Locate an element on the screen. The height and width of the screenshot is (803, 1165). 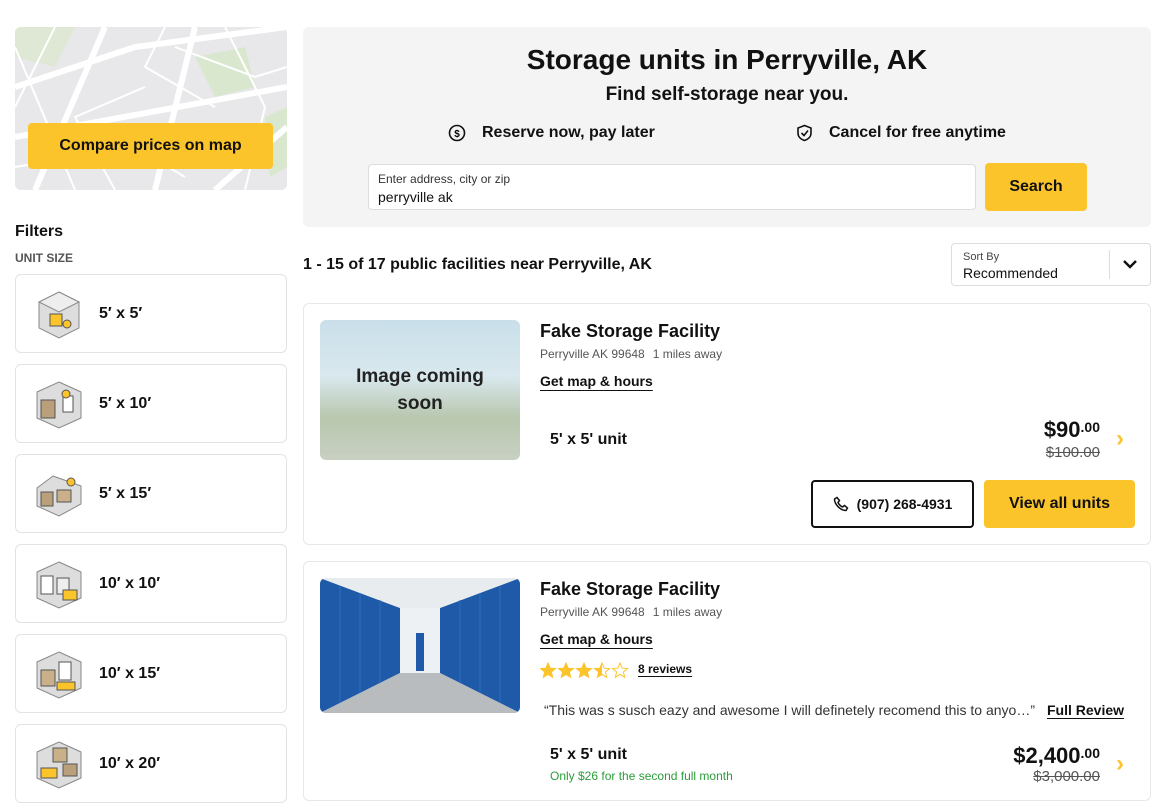
size-filter-10x20: 10′ x 20′ is located at coordinates (151, 763).